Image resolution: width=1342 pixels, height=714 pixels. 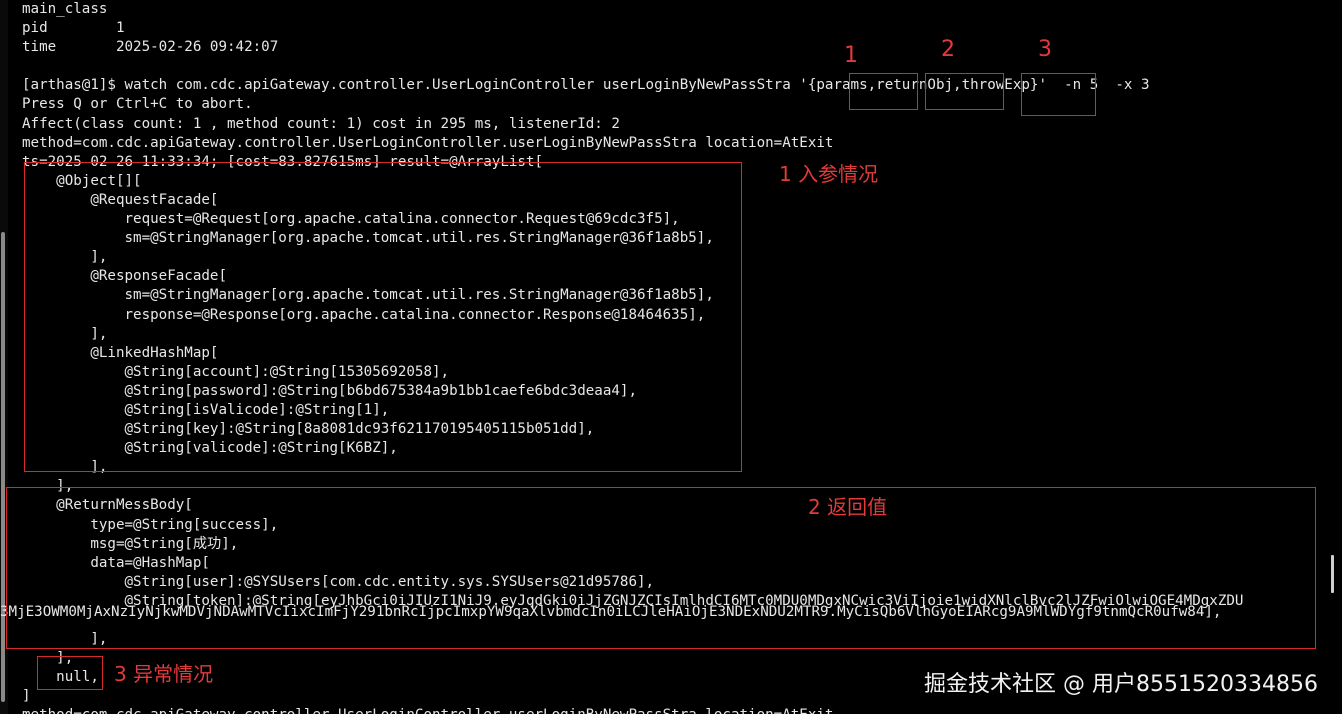 I want to click on terminal-line: time 2025-02-26 09:42:07, so click(x=150, y=47).